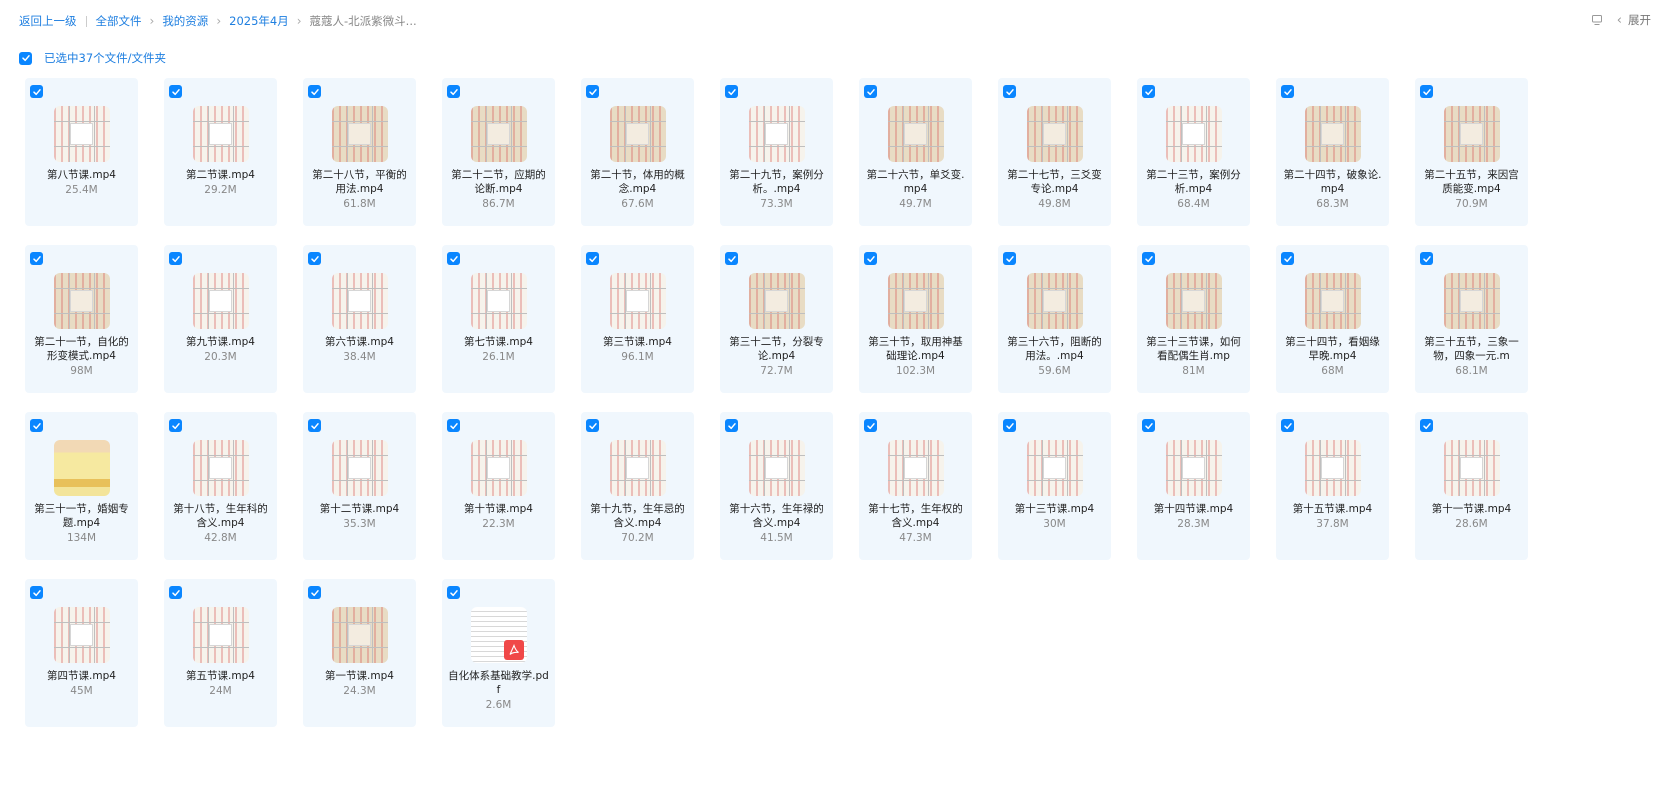  What do you see at coordinates (498, 182) in the screenshot?
I see `file-name: 第二十二节，应期的论断.mp4` at bounding box center [498, 182].